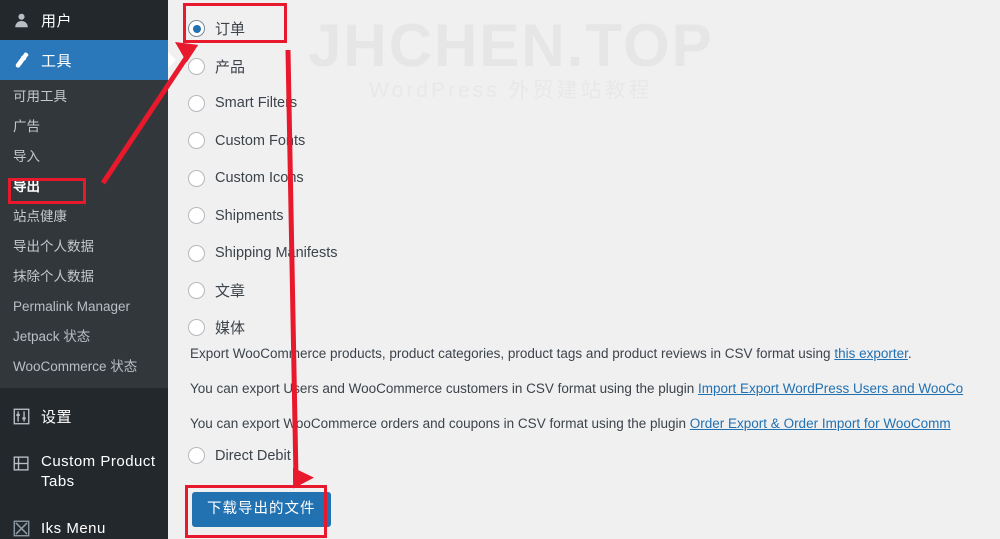 The image size is (1000, 539). Describe the element at coordinates (448, 140) in the screenshot. I see `option-row-custom-fonts: Custom Fonts` at that location.